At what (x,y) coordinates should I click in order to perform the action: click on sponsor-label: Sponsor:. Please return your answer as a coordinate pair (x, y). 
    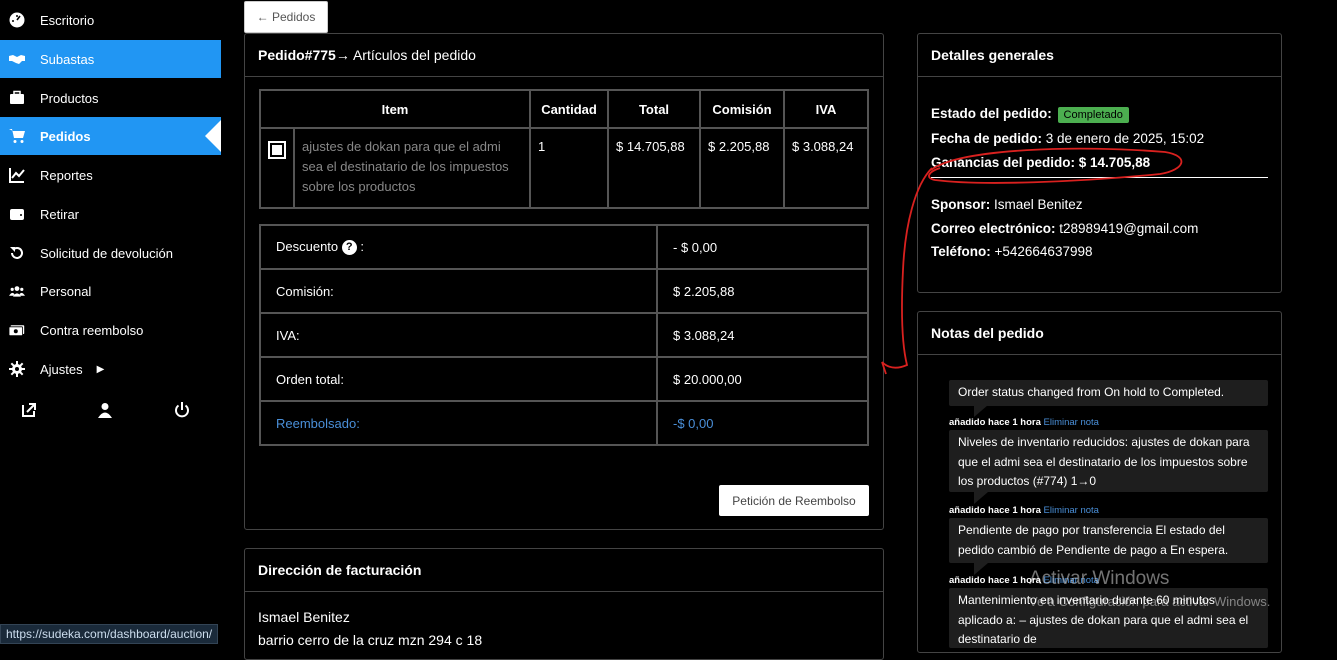
    Looking at the image, I should click on (961, 204).